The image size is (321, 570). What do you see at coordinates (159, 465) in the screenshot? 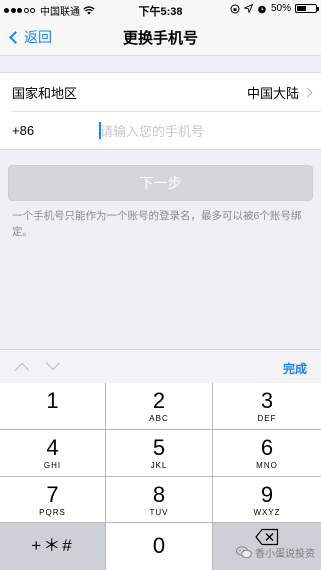
I see `key-letters: JKL` at bounding box center [159, 465].